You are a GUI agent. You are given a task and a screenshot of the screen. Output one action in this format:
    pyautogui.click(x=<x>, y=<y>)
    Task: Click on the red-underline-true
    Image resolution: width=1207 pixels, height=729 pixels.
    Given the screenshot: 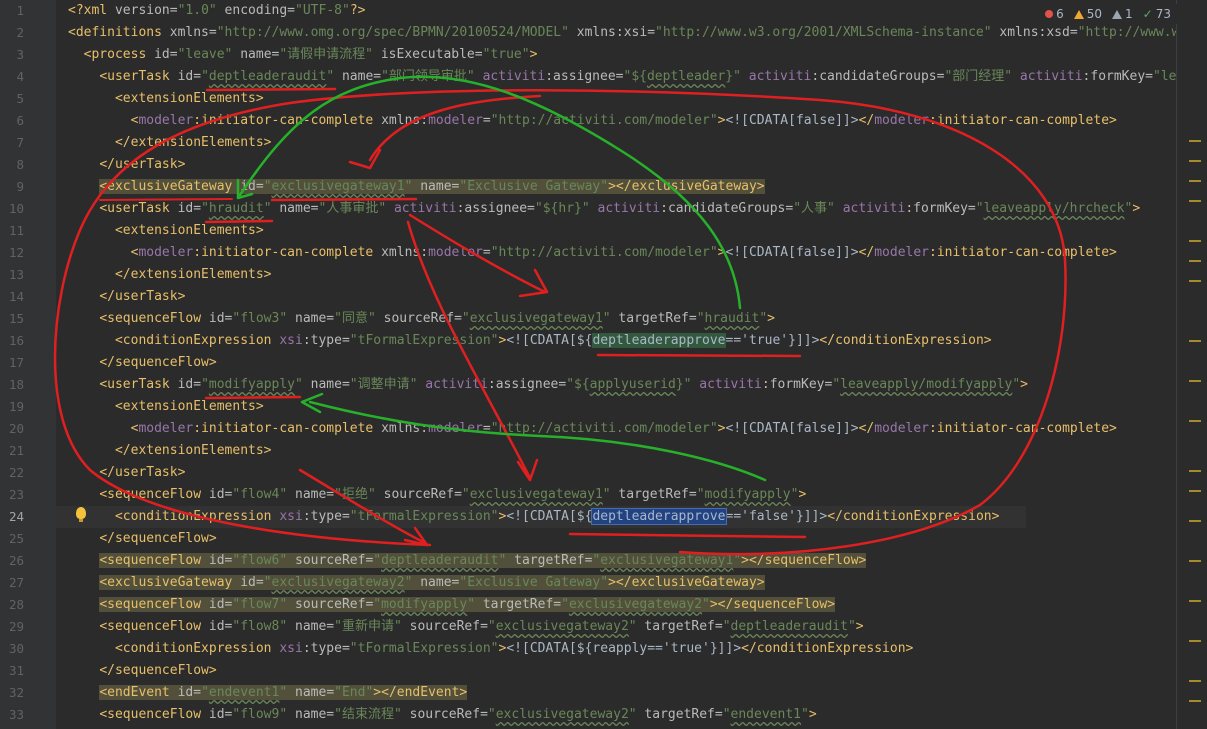 What is the action you would take?
    pyautogui.click(x=699, y=355)
    